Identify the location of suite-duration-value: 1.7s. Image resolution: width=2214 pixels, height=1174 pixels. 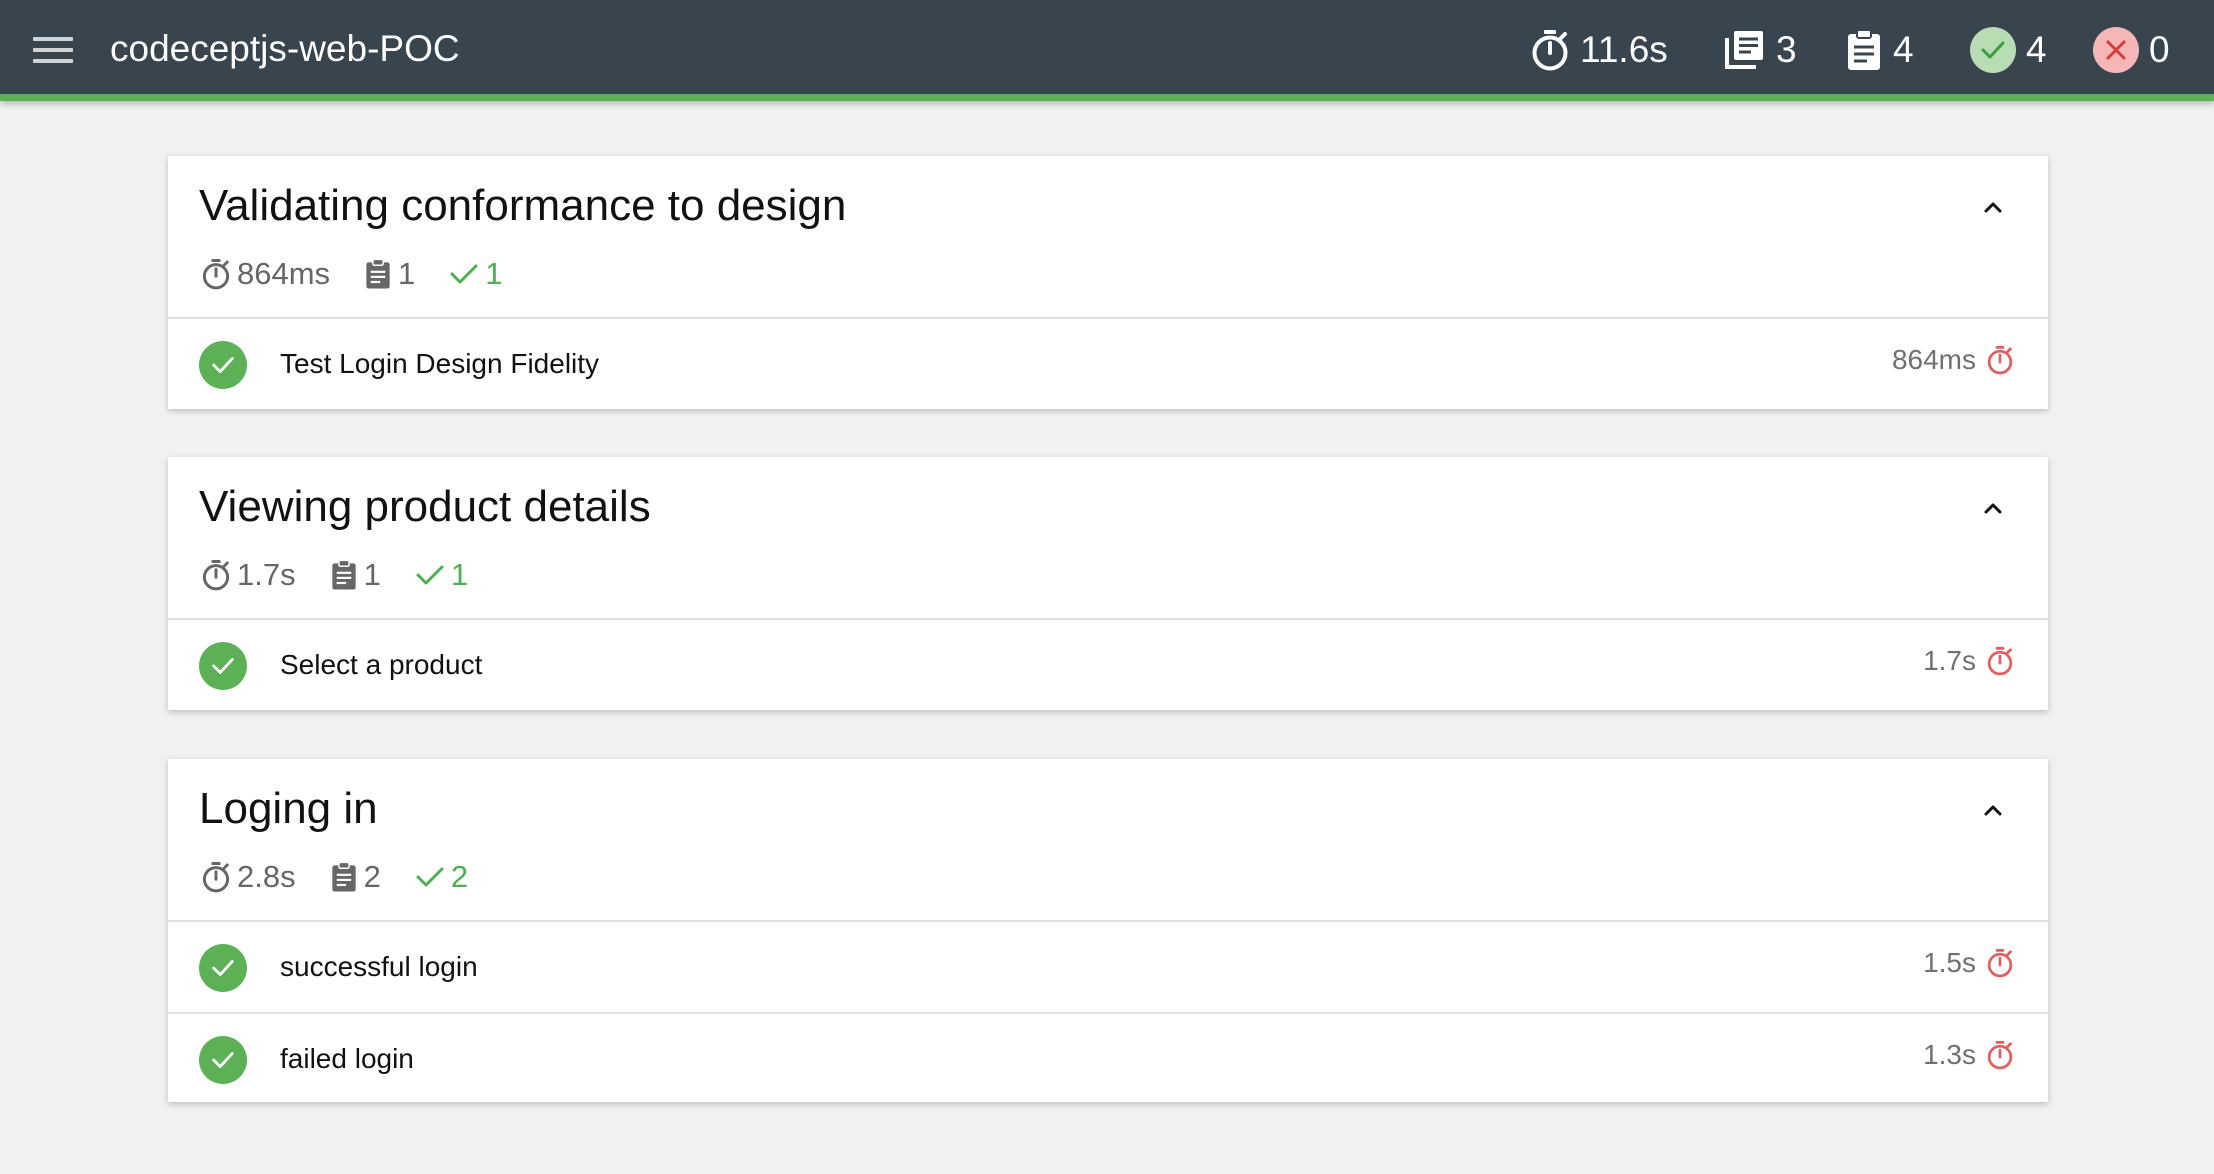
(266, 574).